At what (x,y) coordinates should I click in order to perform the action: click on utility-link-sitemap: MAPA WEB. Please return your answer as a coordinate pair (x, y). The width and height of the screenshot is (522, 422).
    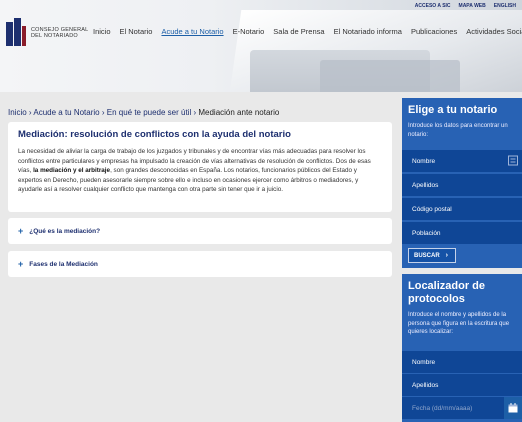
    Looking at the image, I should click on (472, 6).